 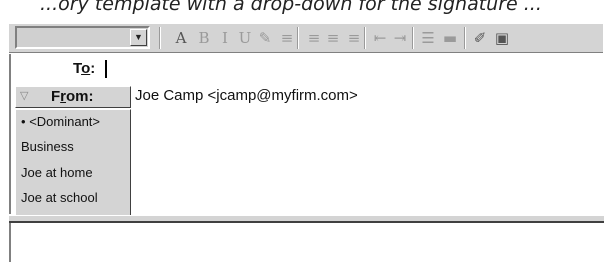 I want to click on underline-icon: U, so click(x=245, y=38).